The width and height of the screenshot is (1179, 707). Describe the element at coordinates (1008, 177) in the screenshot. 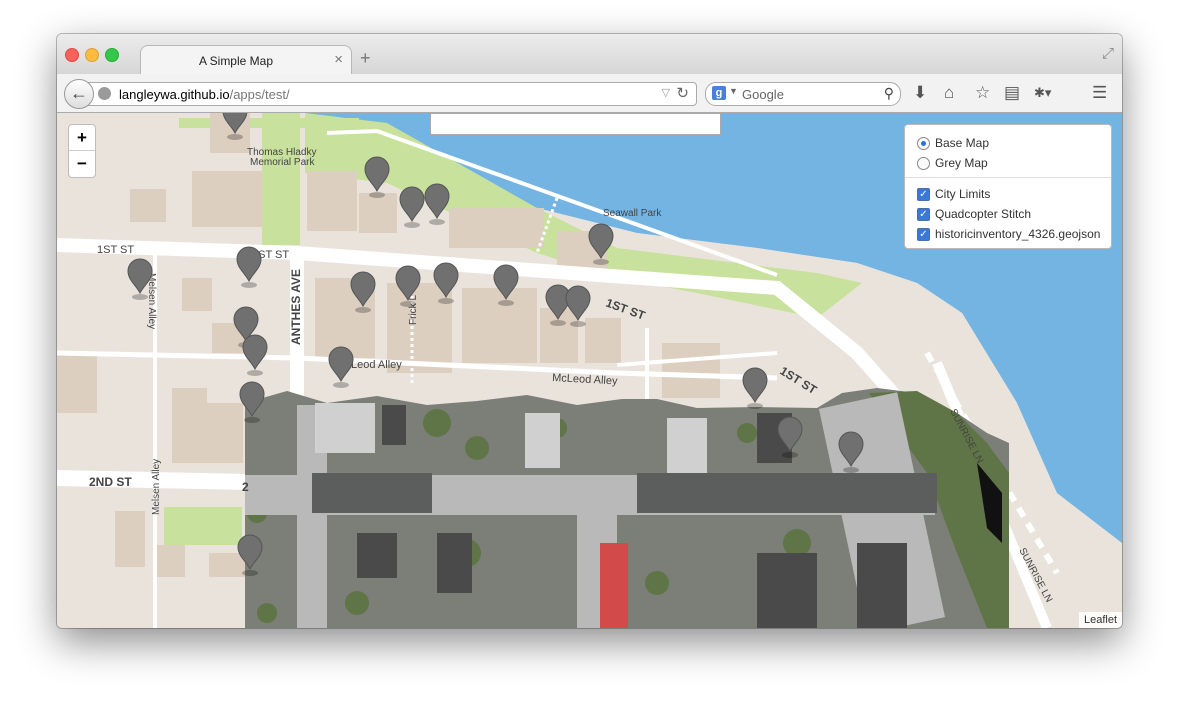

I see `layer-separator` at that location.